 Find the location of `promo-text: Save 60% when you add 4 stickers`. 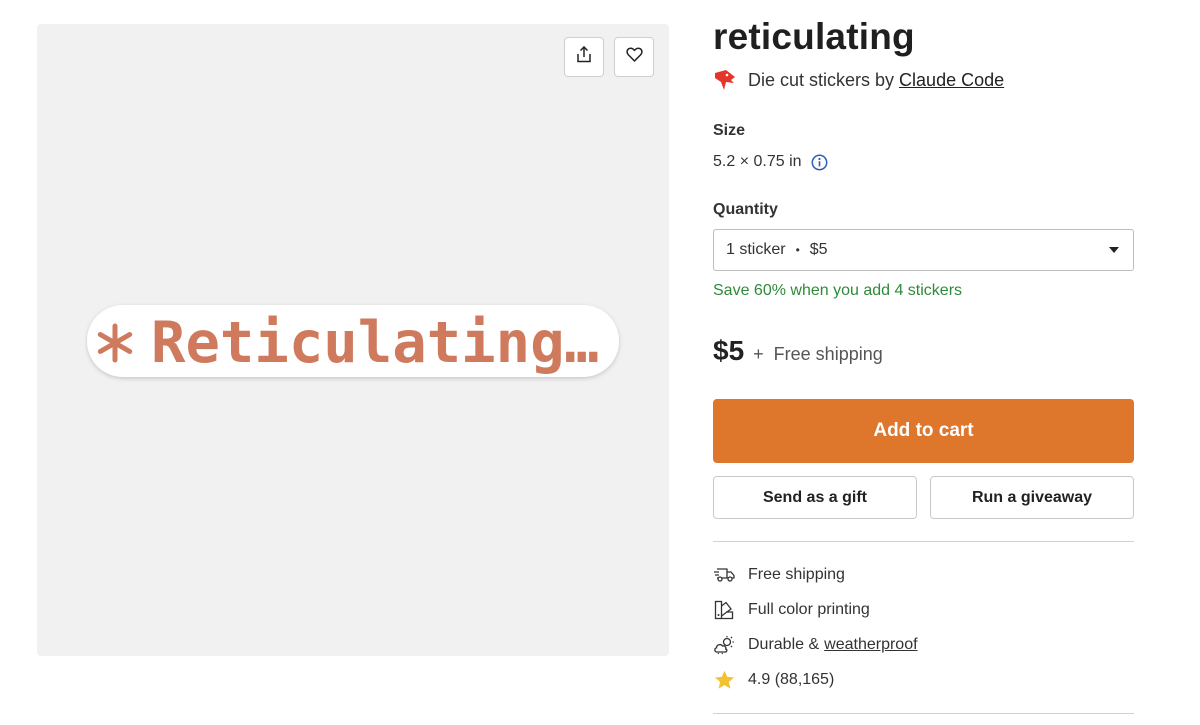

promo-text: Save 60% when you add 4 stickers is located at coordinates (838, 290).